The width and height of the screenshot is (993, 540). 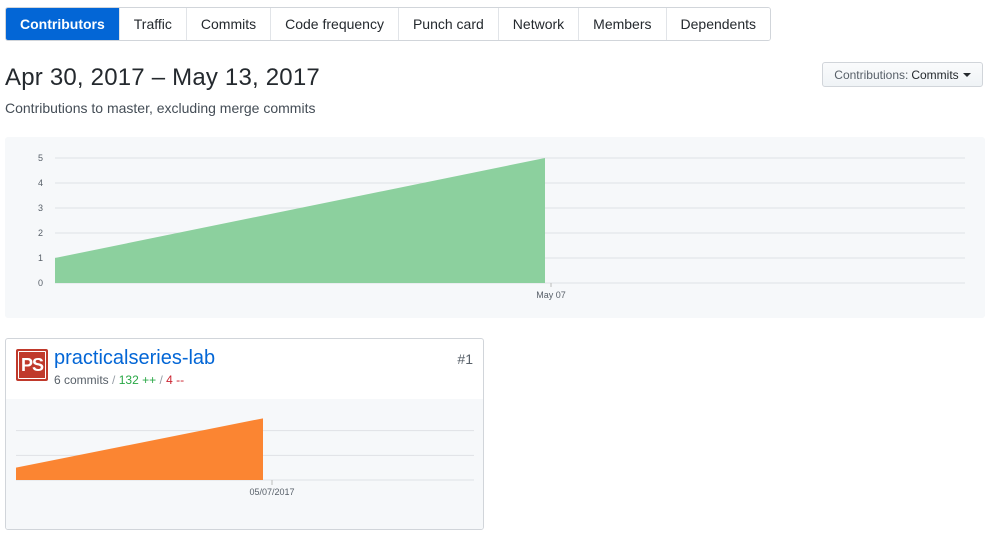 I want to click on y-tick-label: 3, so click(x=40, y=208).